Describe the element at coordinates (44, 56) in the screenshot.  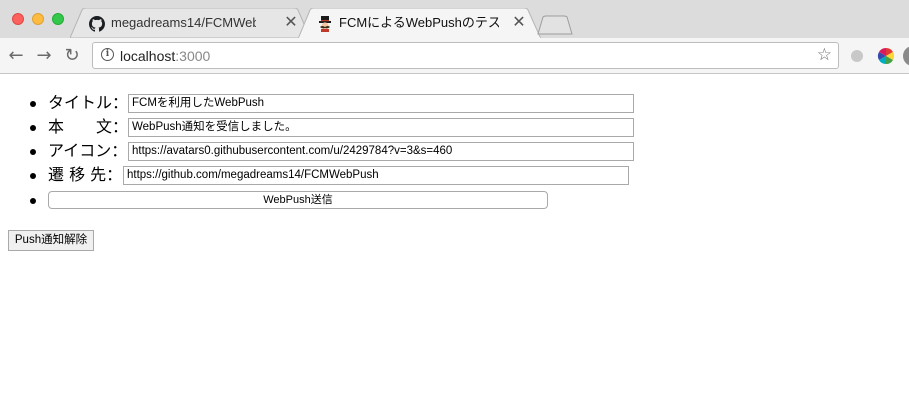
I see `forward-icon: →` at that location.